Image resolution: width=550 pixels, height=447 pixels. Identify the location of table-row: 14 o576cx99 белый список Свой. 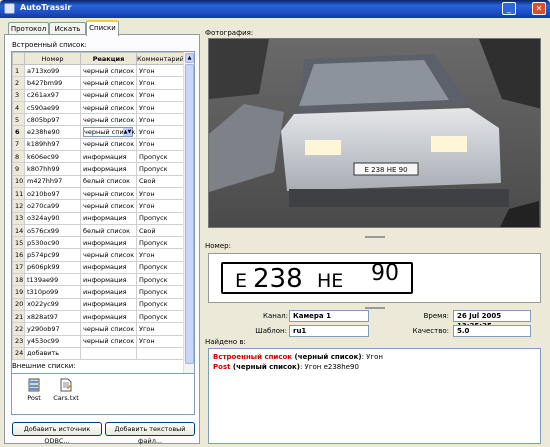
(98, 230).